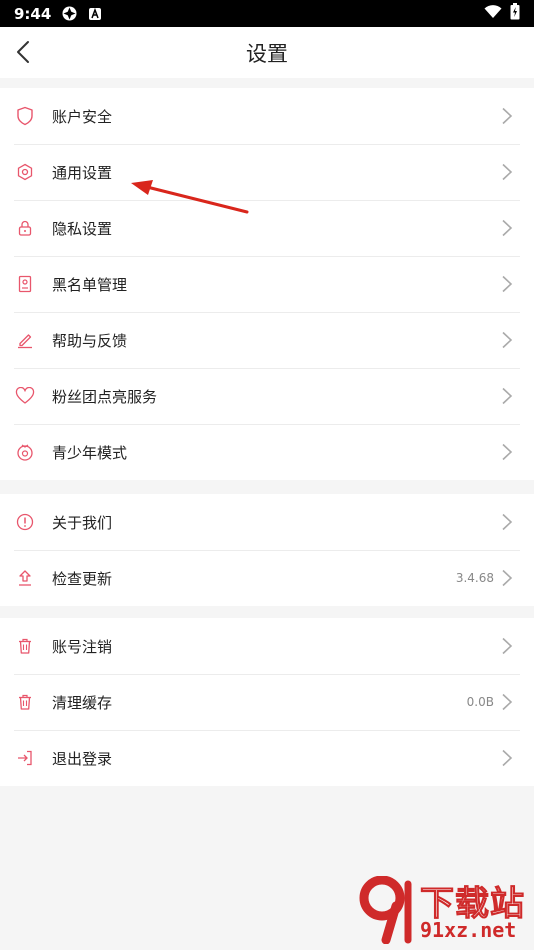 This screenshot has height=950, width=534. Describe the element at coordinates (267, 758) in the screenshot. I see `row-logout: 退出登录` at that location.